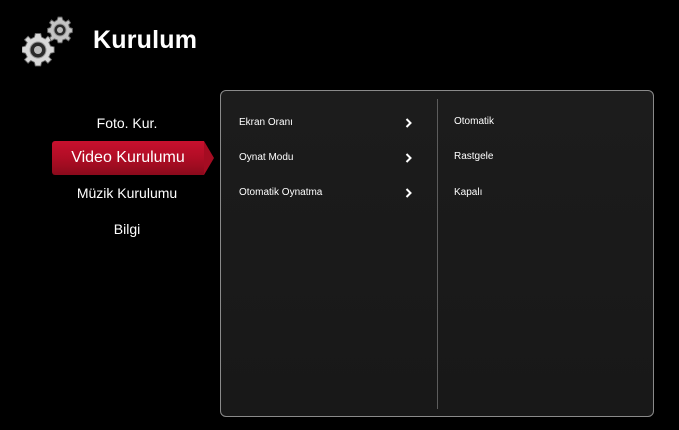 This screenshot has width=679, height=430. I want to click on option-row-oynat-modu: Oynat Modu, so click(334, 158).